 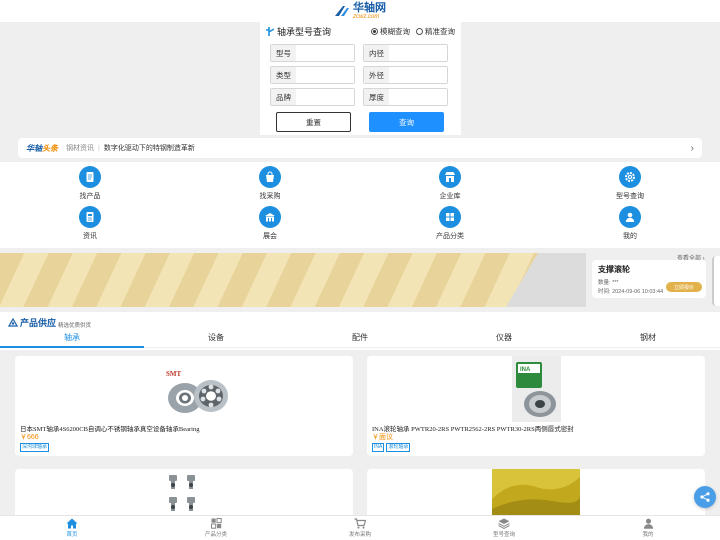 I want to click on bearing-image: SMT, so click(x=198, y=393).